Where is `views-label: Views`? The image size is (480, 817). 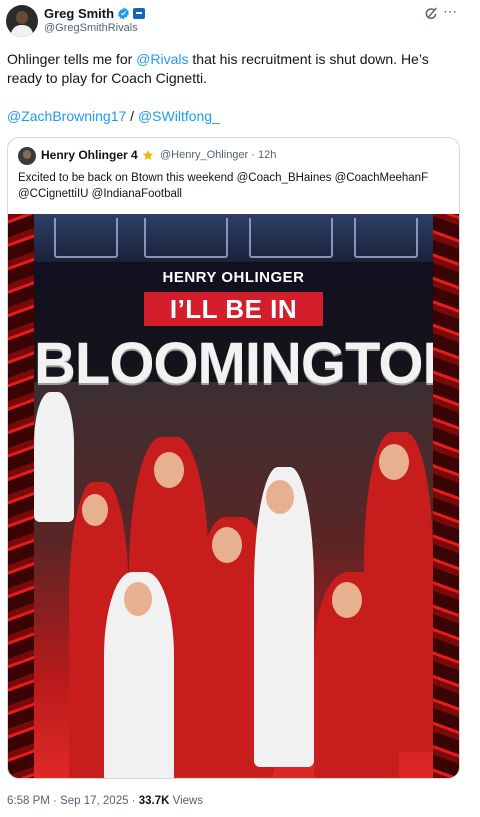
views-label: Views is located at coordinates (186, 801).